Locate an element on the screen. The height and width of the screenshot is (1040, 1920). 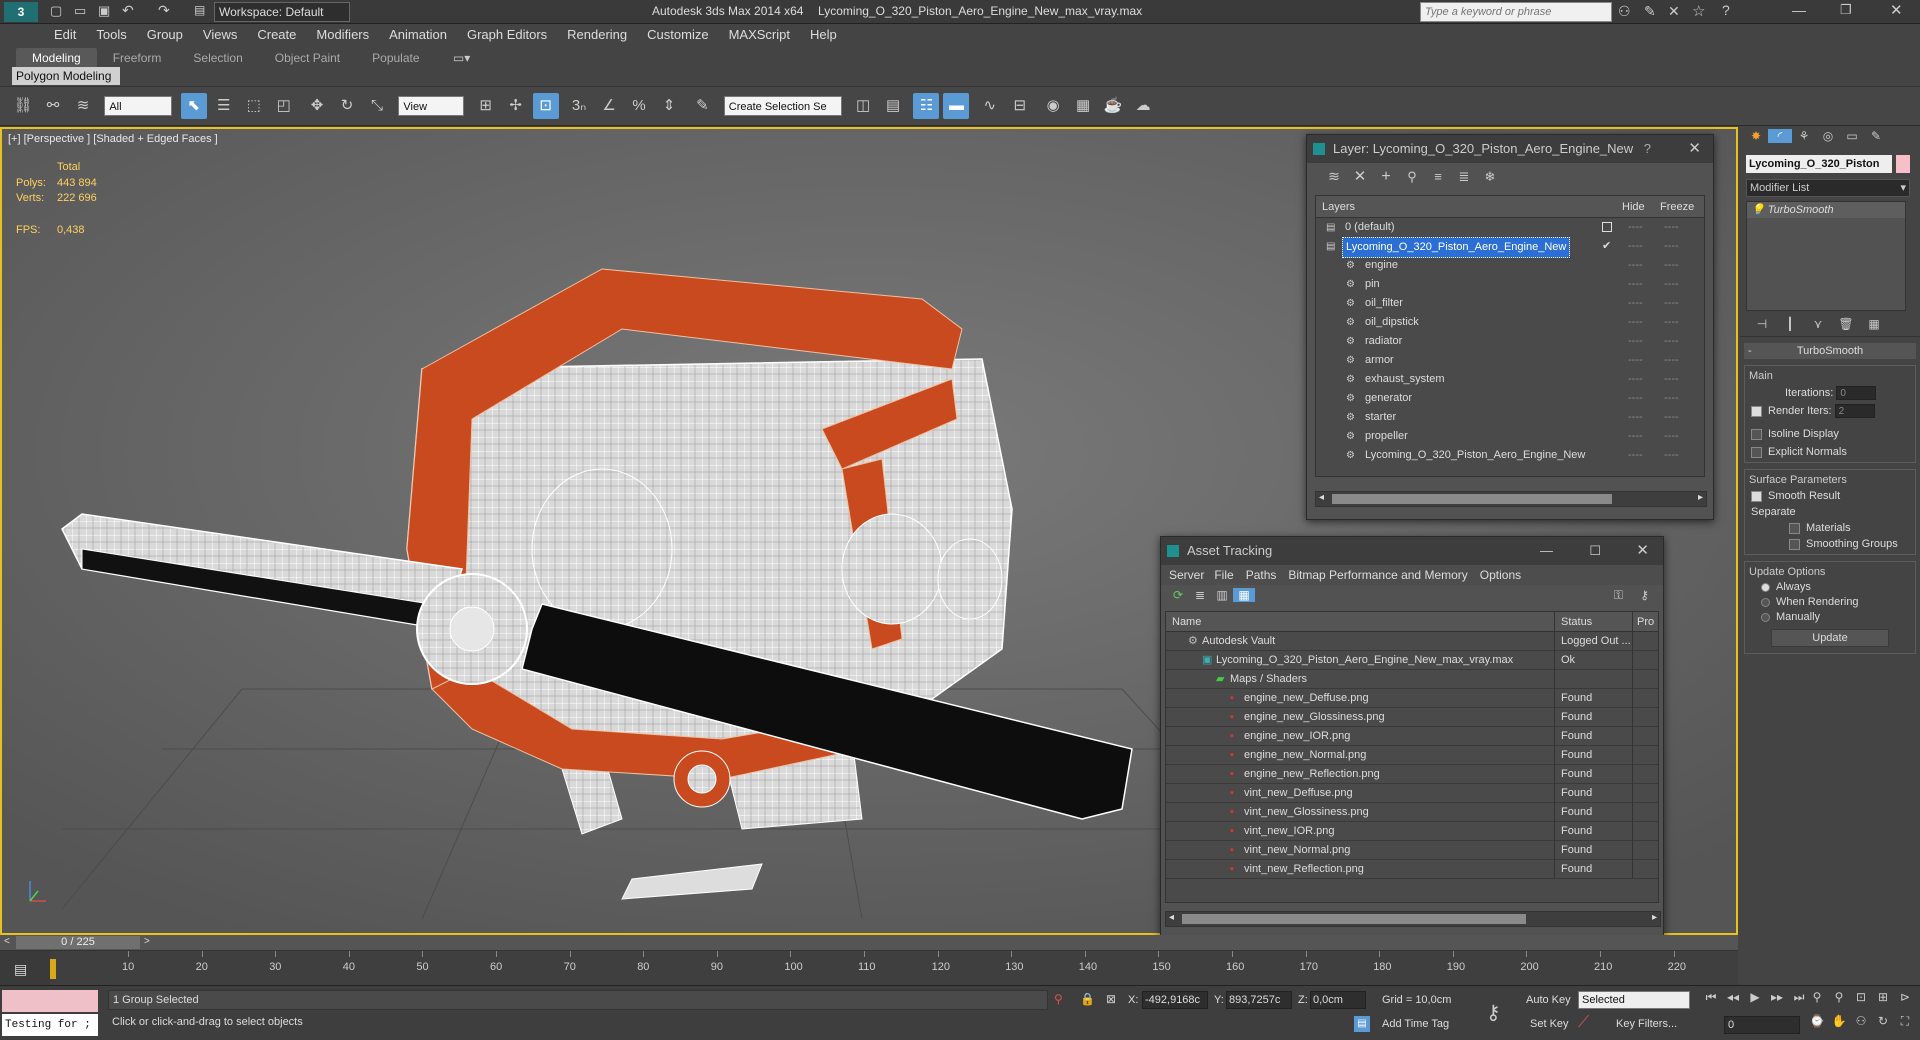
layer-row: ⚙ engine ---- ---- is located at coordinates (1510, 265).